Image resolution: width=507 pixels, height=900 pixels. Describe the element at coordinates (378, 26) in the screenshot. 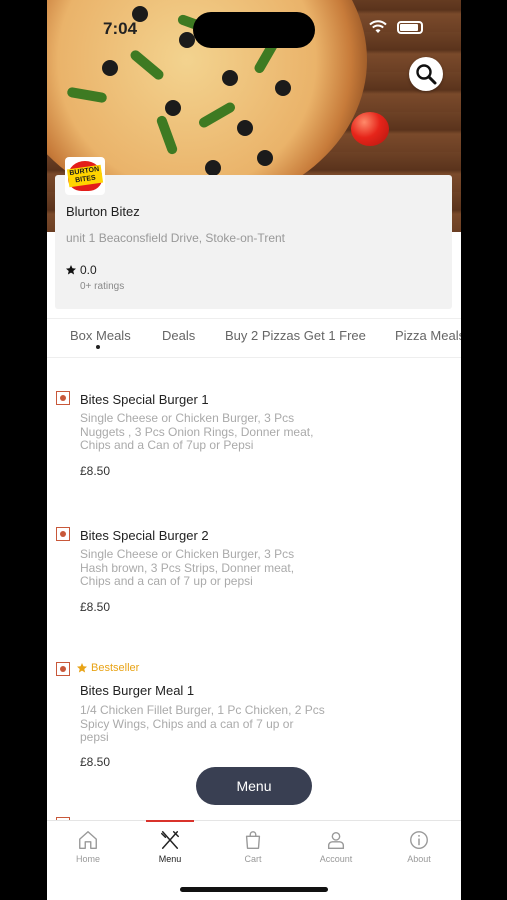

I see `wifi-icon` at that location.